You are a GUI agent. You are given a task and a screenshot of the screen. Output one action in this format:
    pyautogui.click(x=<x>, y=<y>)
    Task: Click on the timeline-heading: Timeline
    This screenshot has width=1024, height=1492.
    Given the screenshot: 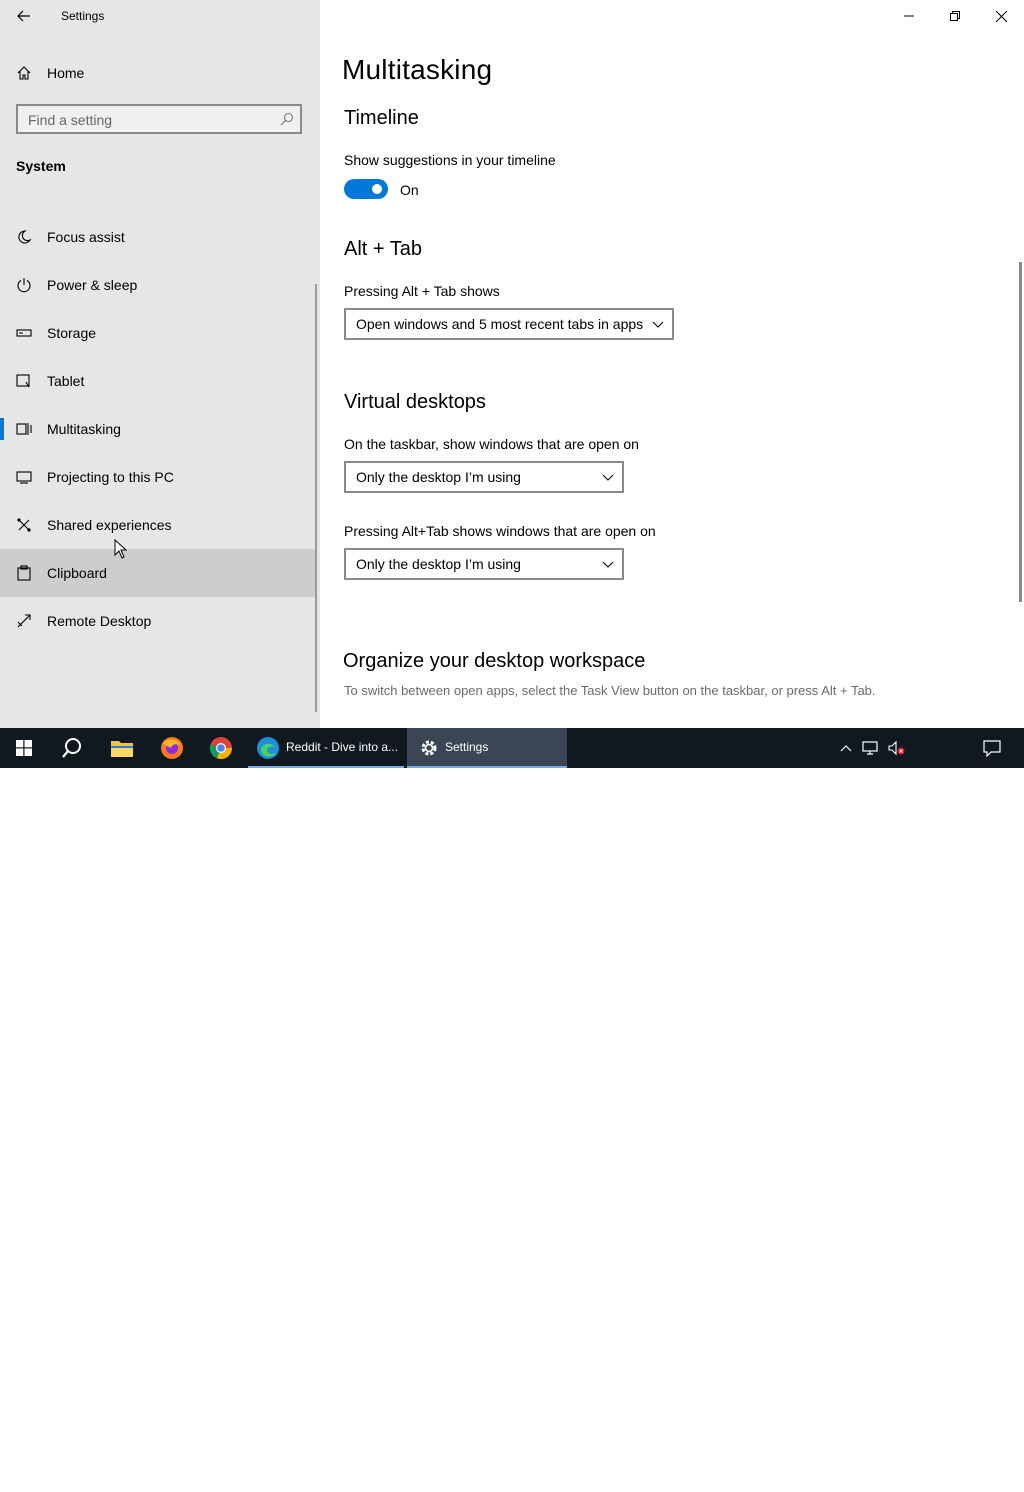 What is the action you would take?
    pyautogui.click(x=381, y=118)
    